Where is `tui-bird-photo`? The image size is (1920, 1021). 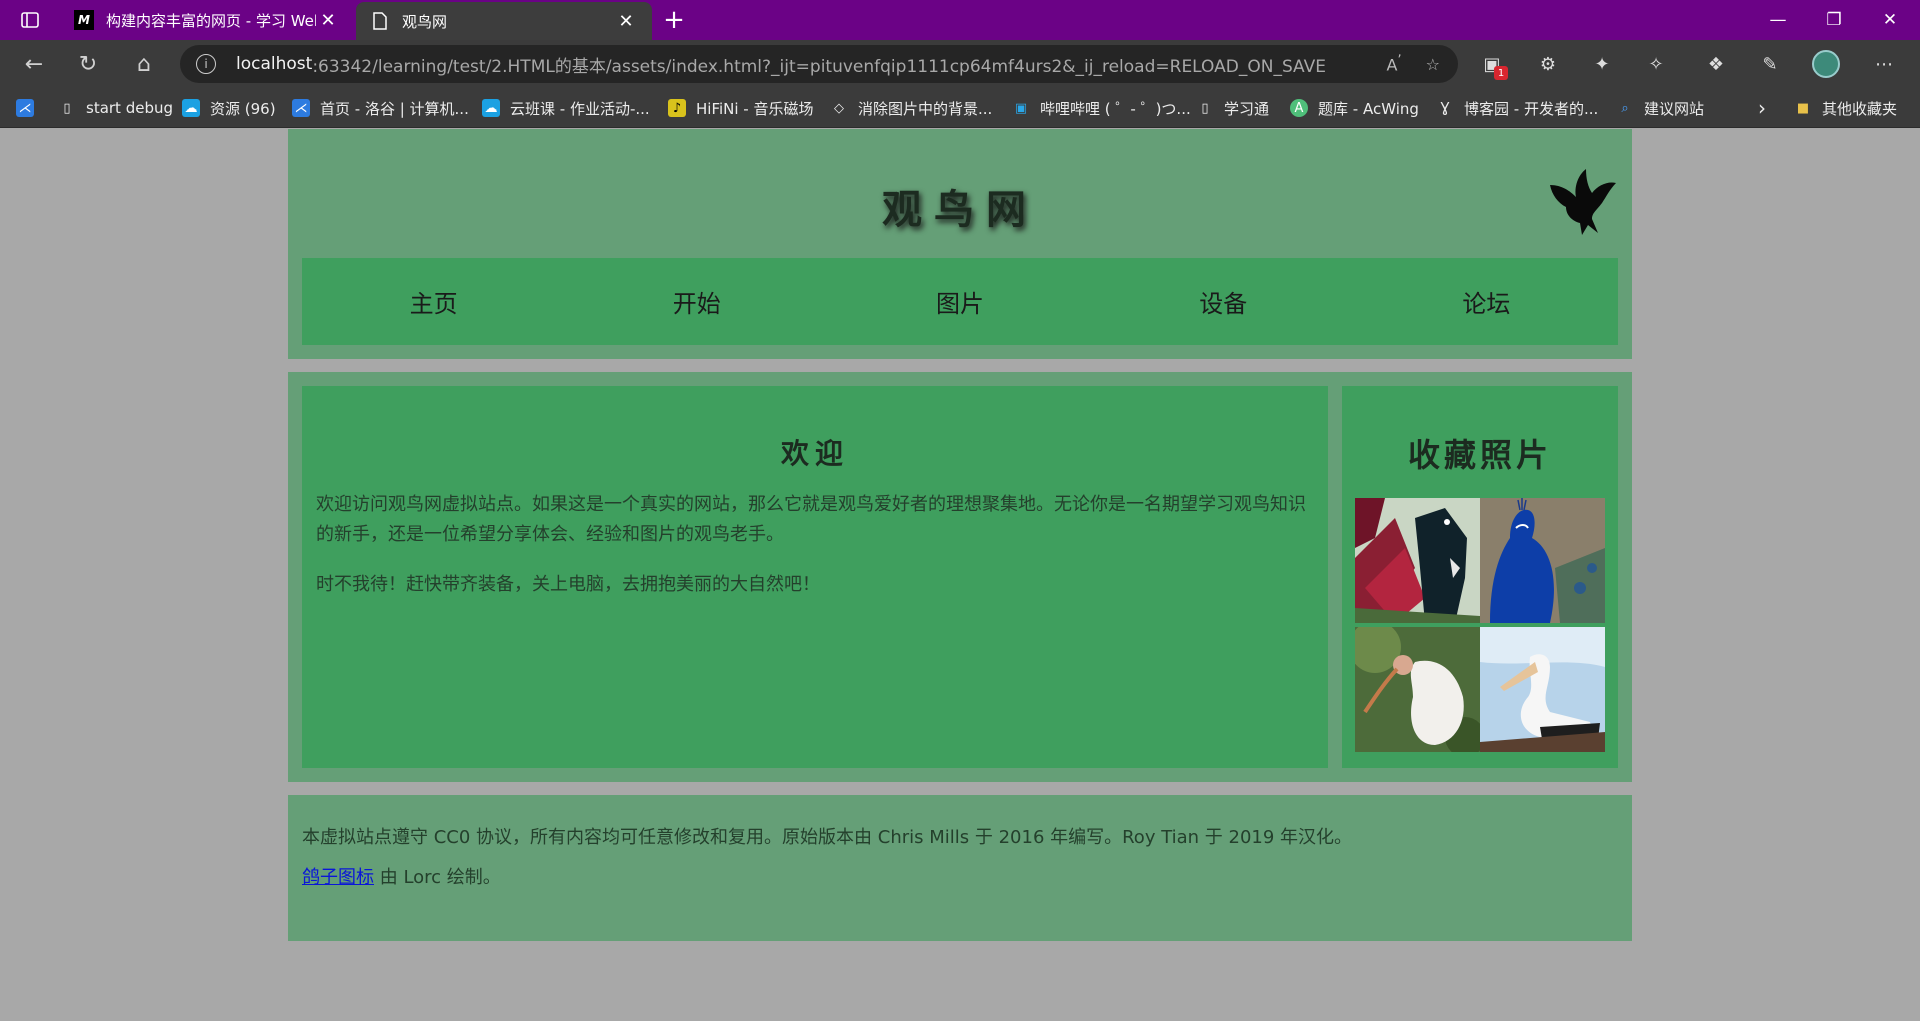 tui-bird-photo is located at coordinates (1417, 560).